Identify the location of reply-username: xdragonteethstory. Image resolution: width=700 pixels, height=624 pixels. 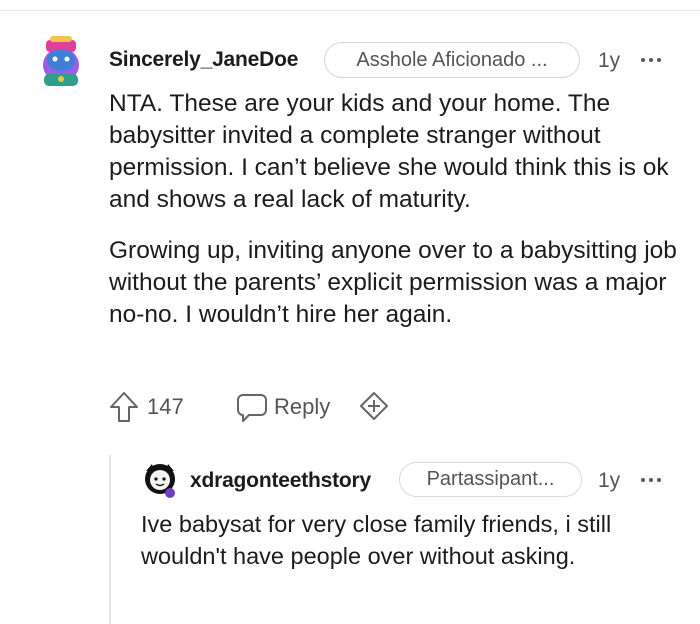
(280, 481).